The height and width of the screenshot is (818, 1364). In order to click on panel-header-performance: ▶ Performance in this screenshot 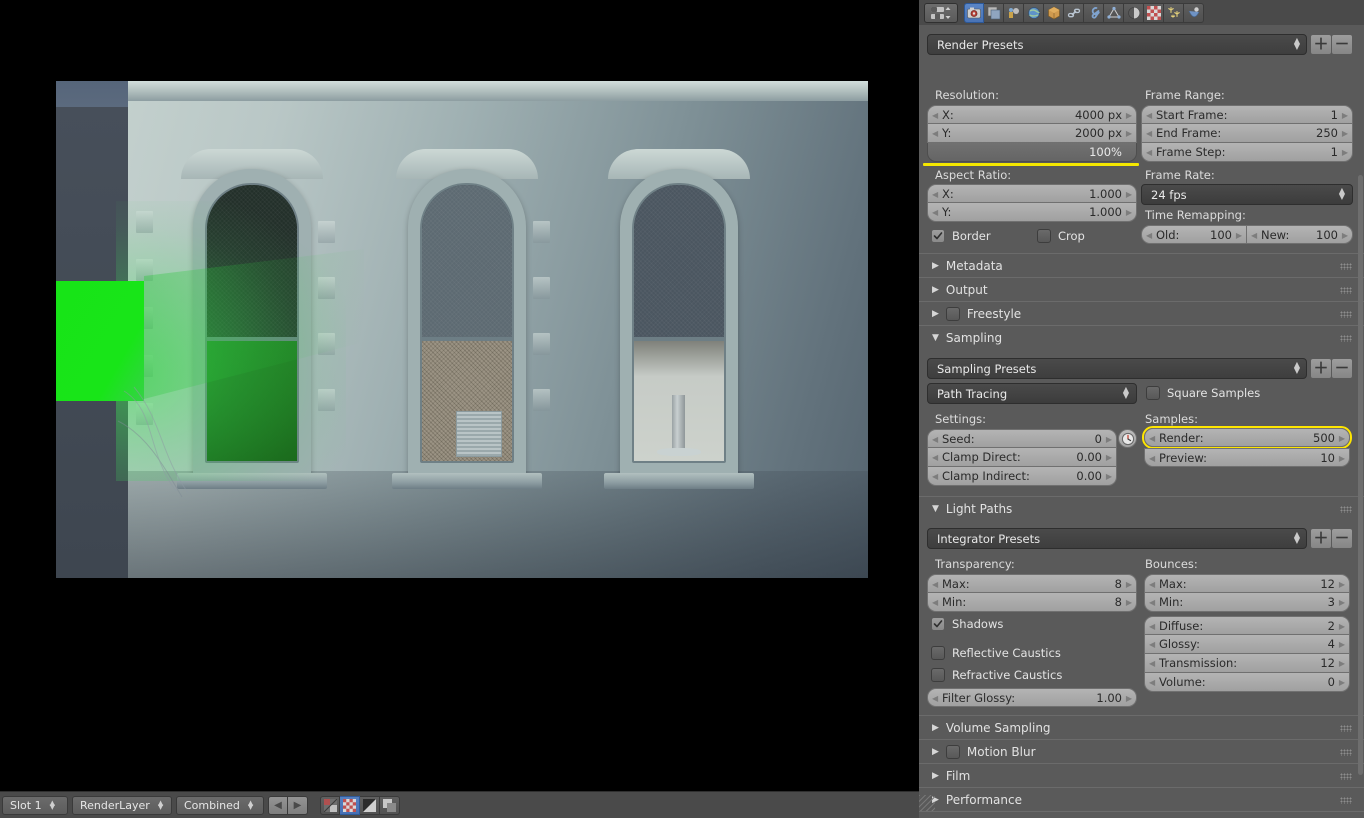, I will do `click(1141, 799)`.